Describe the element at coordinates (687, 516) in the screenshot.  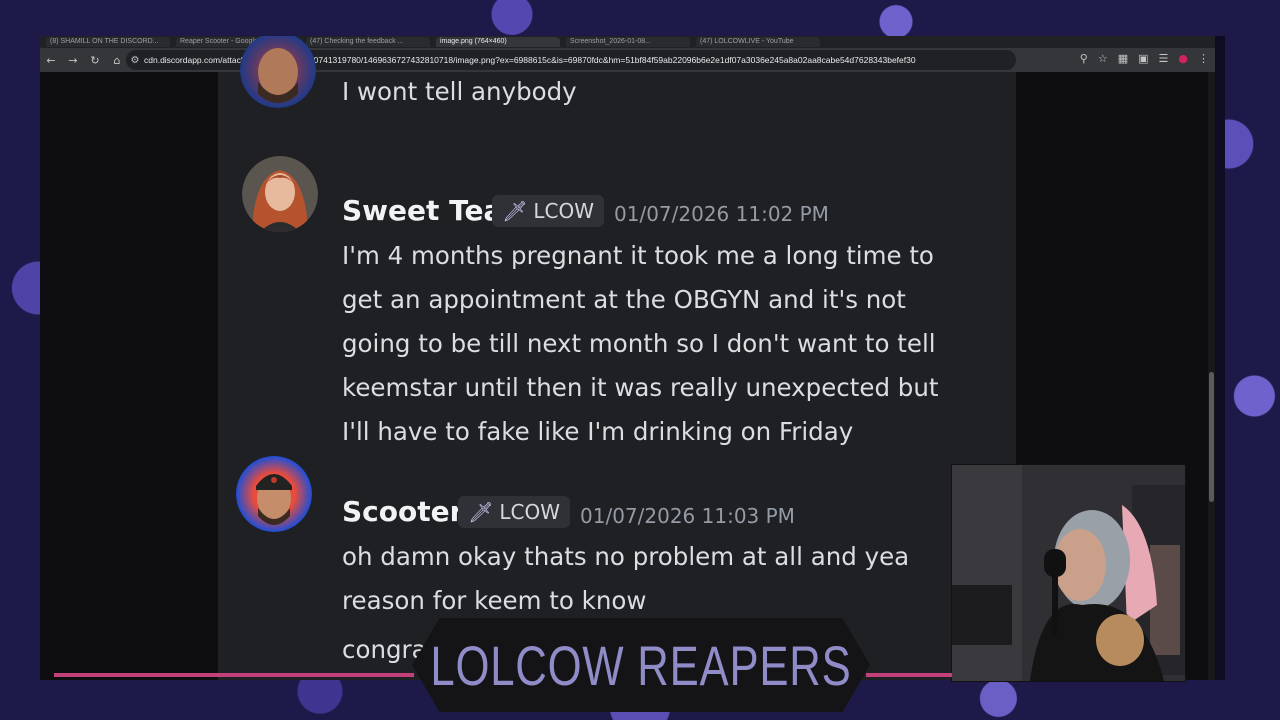
I see `message-timestamp: 01/07/2026 11:03 PM` at that location.